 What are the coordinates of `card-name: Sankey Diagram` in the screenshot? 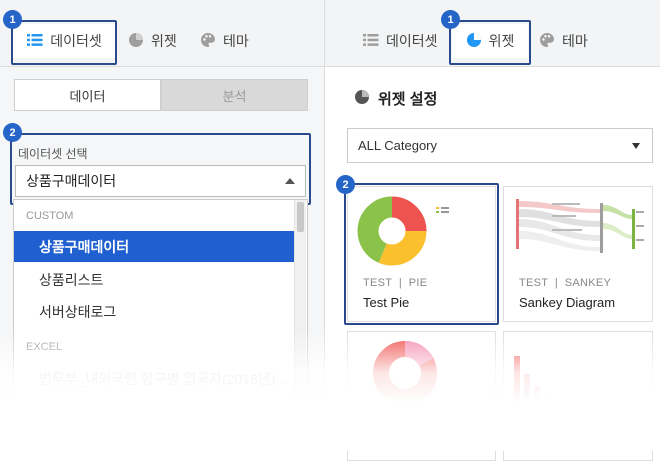 It's located at (567, 302).